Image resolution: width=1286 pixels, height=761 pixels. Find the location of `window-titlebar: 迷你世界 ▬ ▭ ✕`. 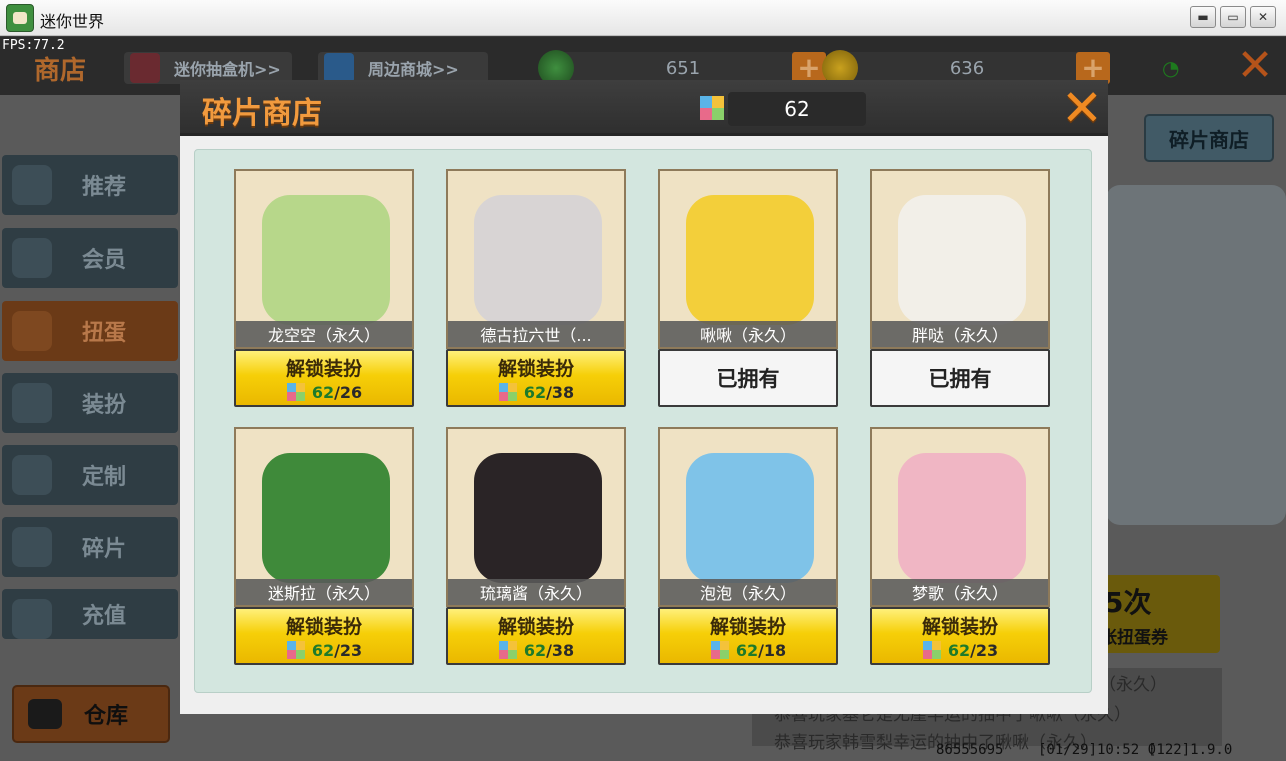

window-titlebar: 迷你世界 ▬ ▭ ✕ is located at coordinates (643, 18).